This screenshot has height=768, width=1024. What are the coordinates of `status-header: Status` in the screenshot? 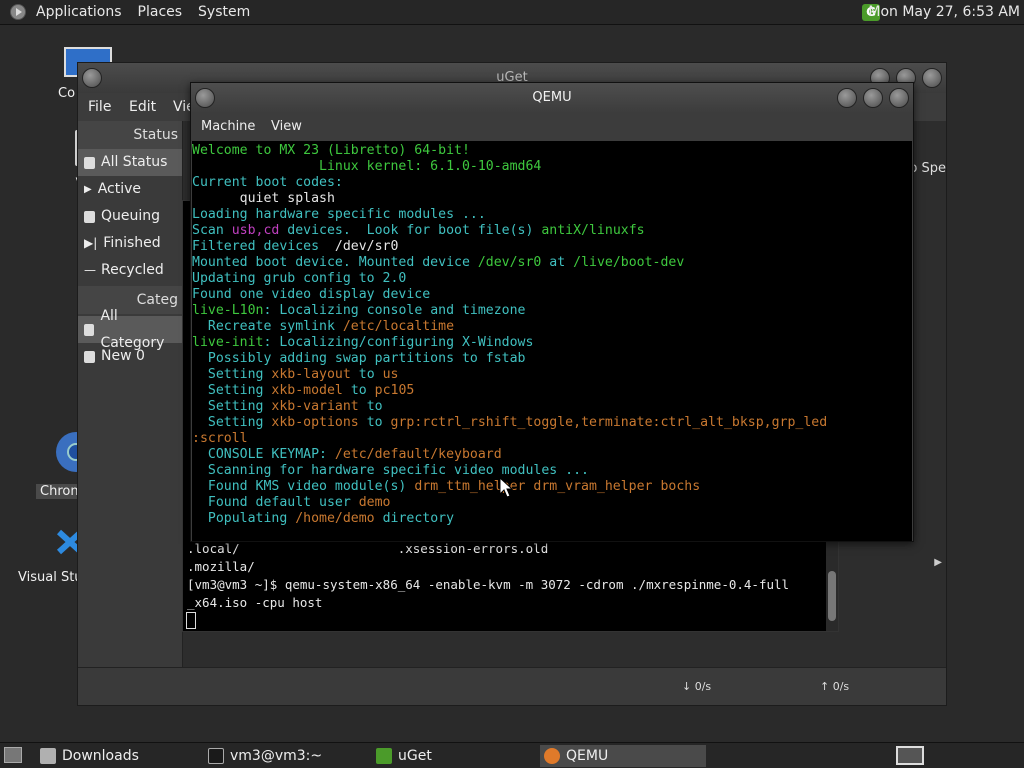 It's located at (130, 135).